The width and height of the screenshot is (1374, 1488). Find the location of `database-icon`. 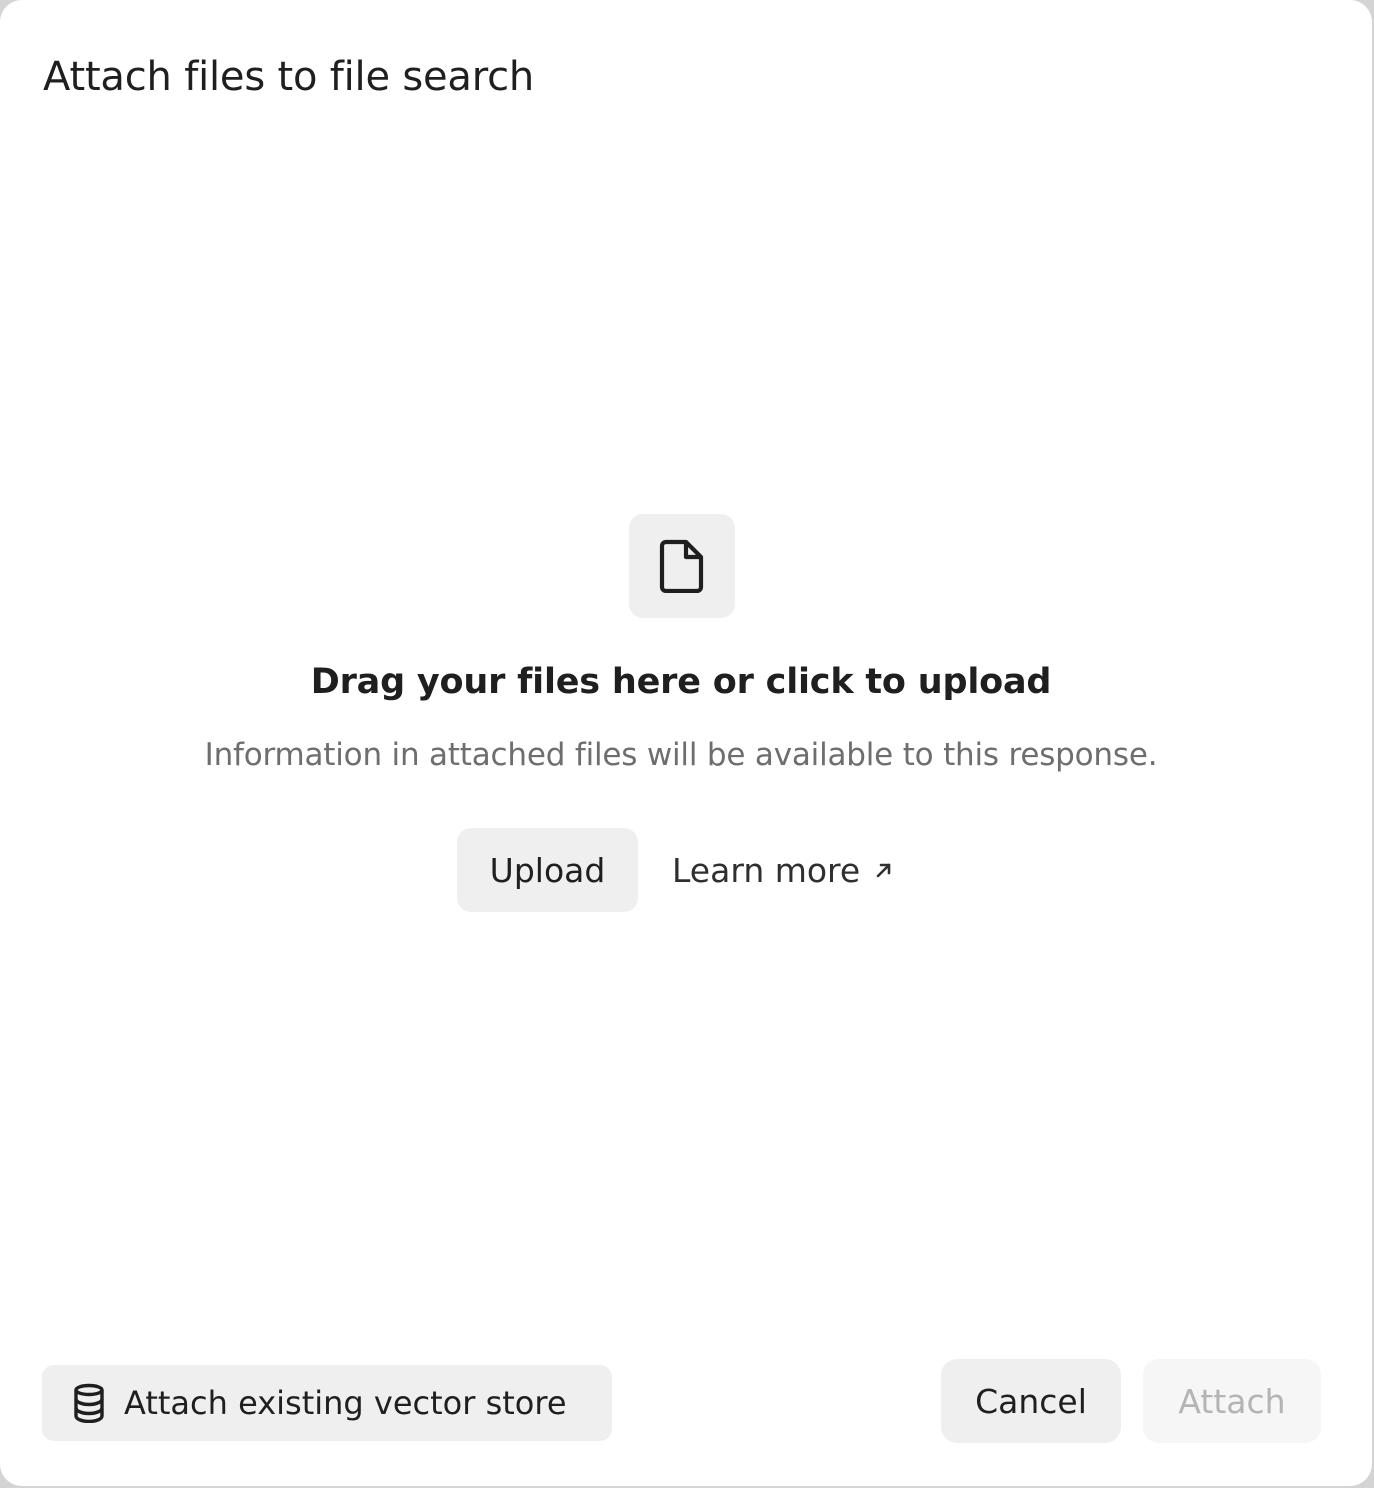

database-icon is located at coordinates (89, 1403).